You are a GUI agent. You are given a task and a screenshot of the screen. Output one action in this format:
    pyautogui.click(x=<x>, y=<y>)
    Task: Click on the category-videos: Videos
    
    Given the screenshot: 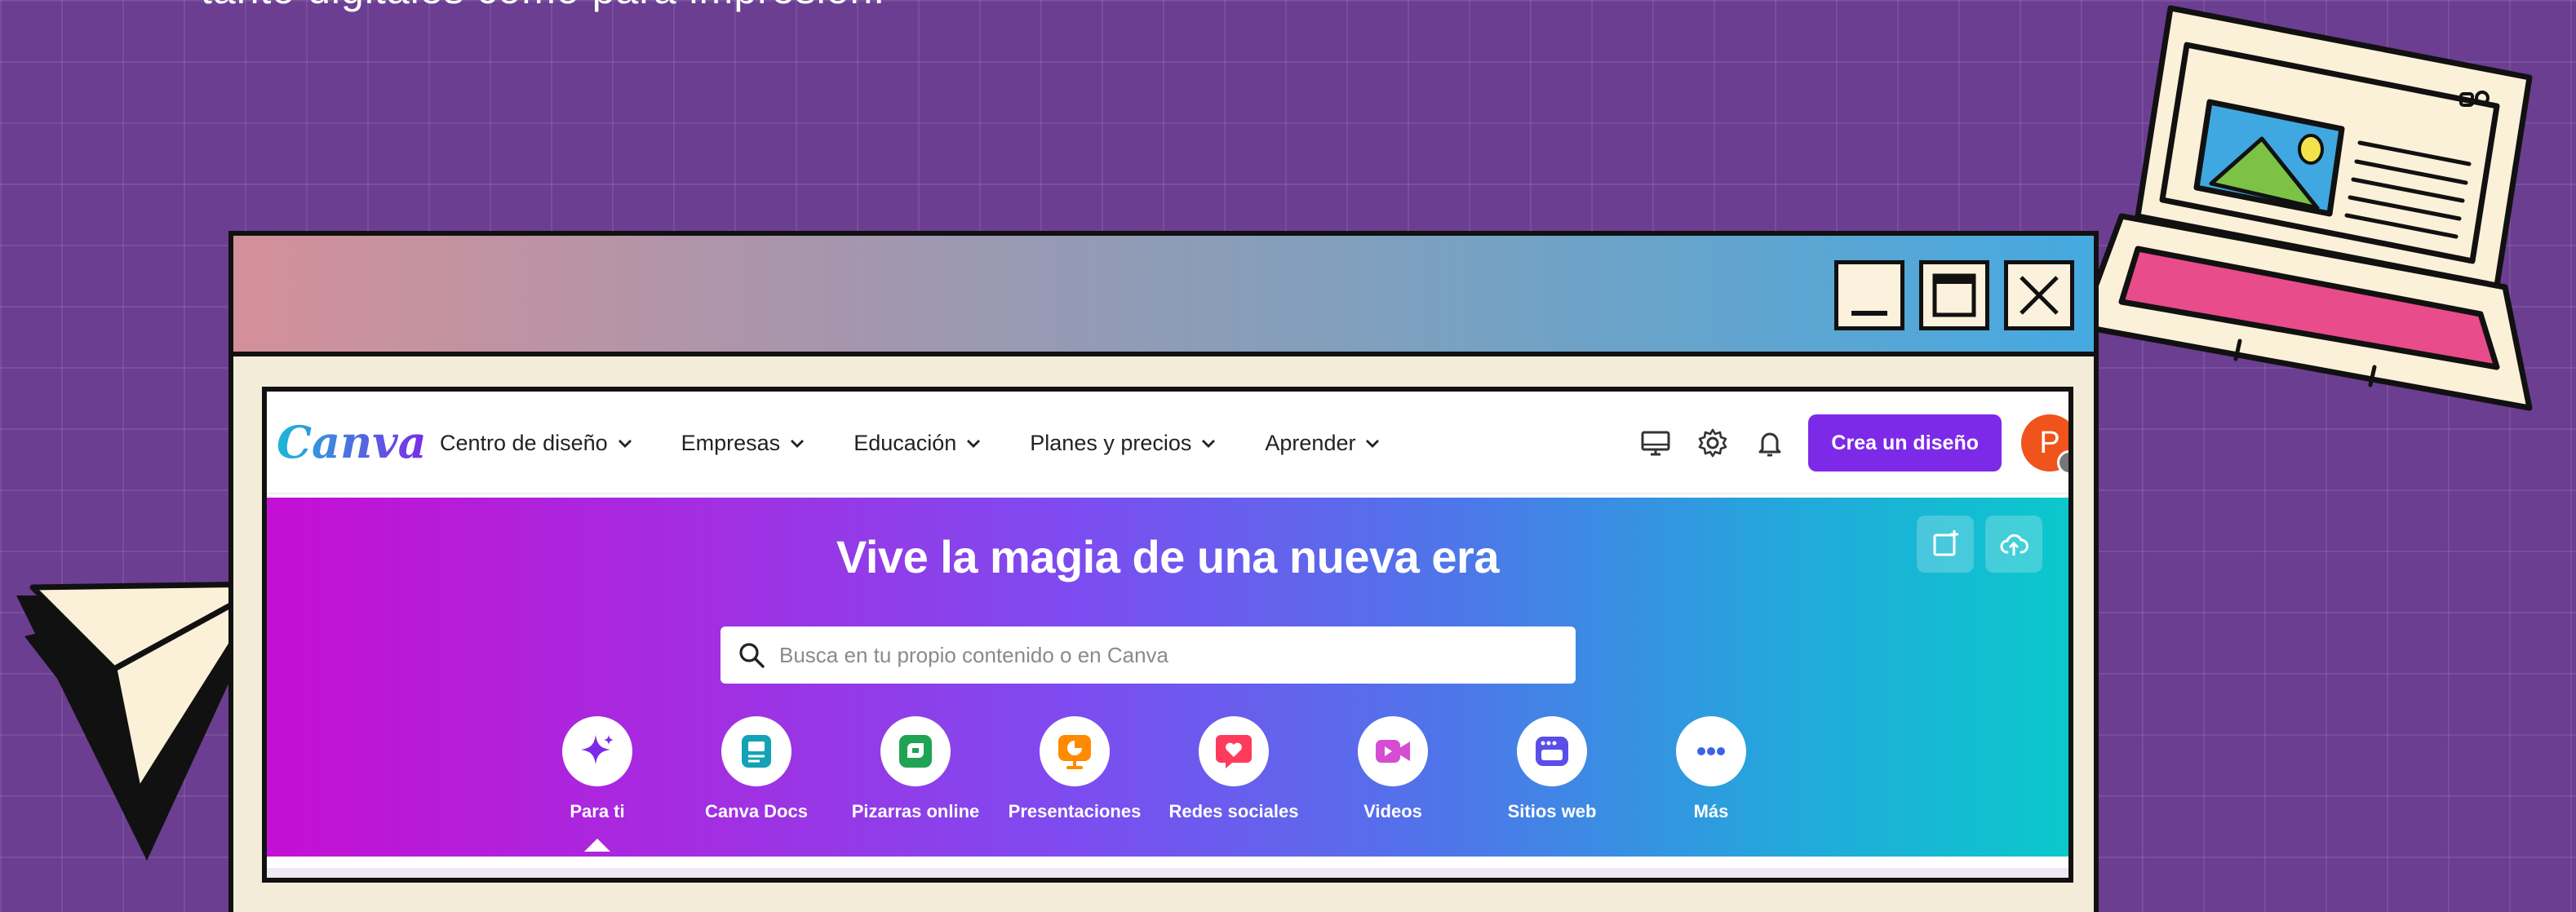 What is the action you would take?
    pyautogui.click(x=1392, y=769)
    